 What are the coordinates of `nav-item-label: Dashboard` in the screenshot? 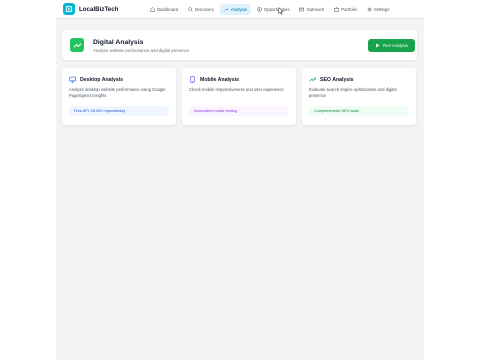 It's located at (168, 9).